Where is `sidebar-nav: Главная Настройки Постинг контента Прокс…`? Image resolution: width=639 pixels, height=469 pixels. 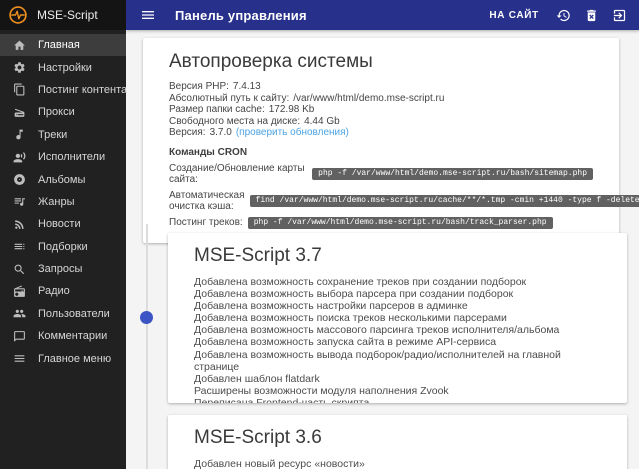 sidebar-nav: Главная Настройки Постинг контента Прокс… is located at coordinates (64, 200).